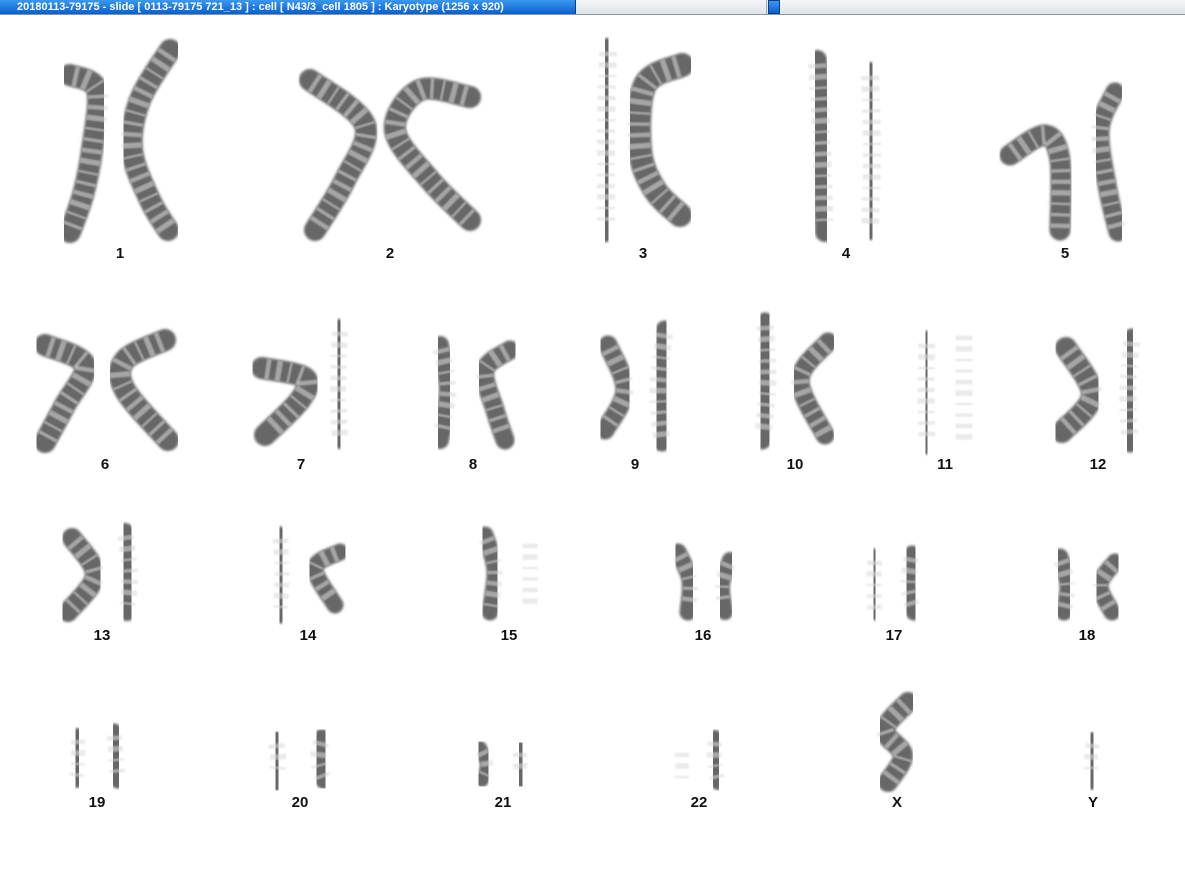 This screenshot has height=871, width=1185. I want to click on chromosome-22-a, so click(681, 765).